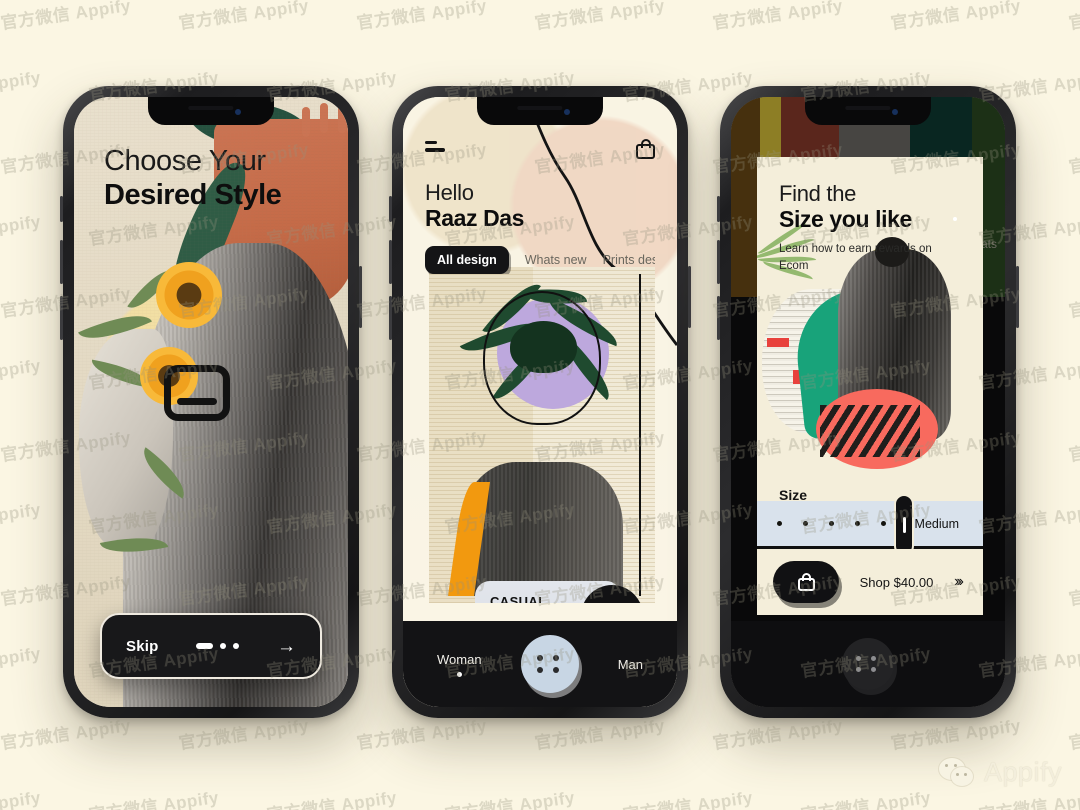  What do you see at coordinates (540, 206) in the screenshot?
I see `greeting-block: Hello Raaz Das` at bounding box center [540, 206].